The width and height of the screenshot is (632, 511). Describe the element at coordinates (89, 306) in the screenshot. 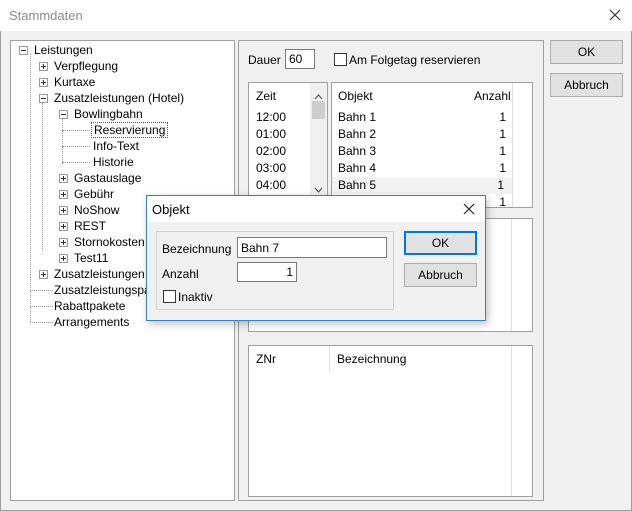

I see `tree-item-rabattpakete: Rabattpakete` at that location.